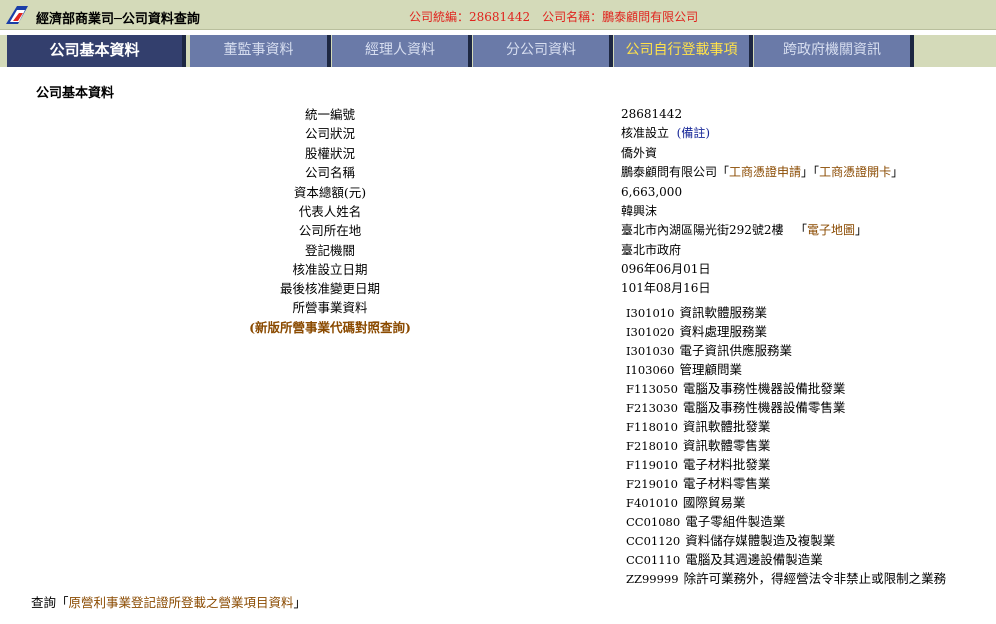 The width and height of the screenshot is (996, 624). Describe the element at coordinates (650, 370) in the screenshot. I see `business-code: I103060` at that location.